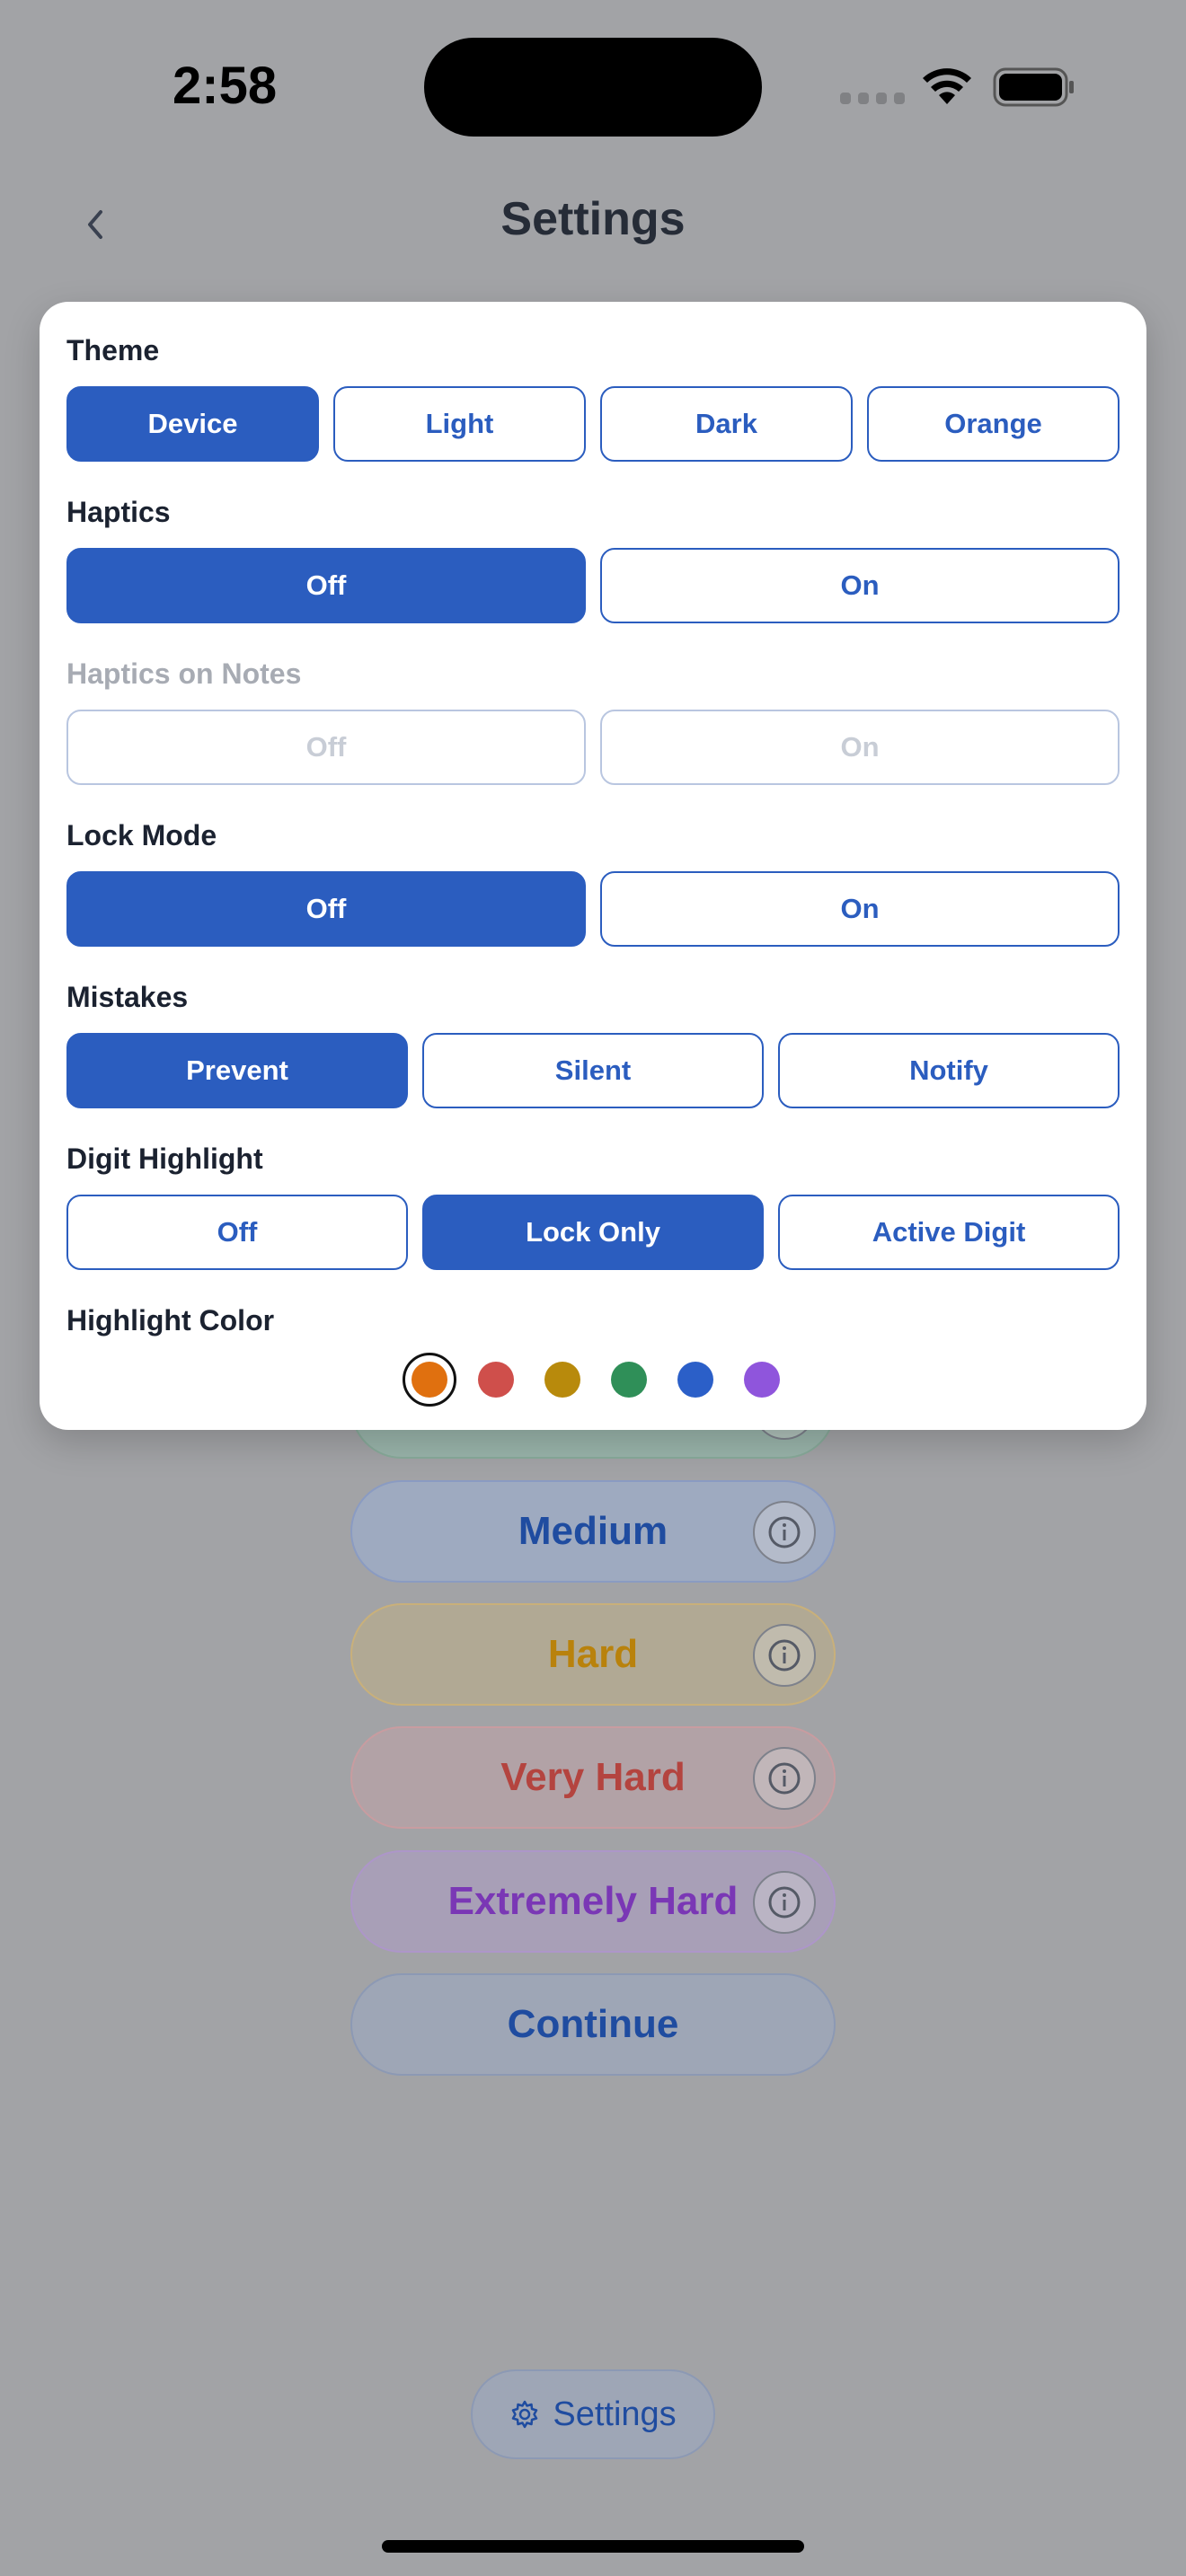 The image size is (1186, 2576). I want to click on wifi-icon, so click(947, 86).